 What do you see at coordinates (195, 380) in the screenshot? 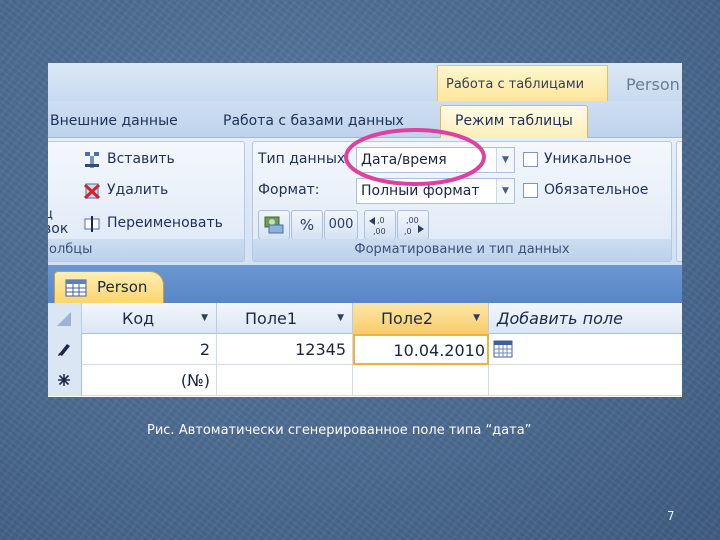
I see `cell-value: (№)` at bounding box center [195, 380].